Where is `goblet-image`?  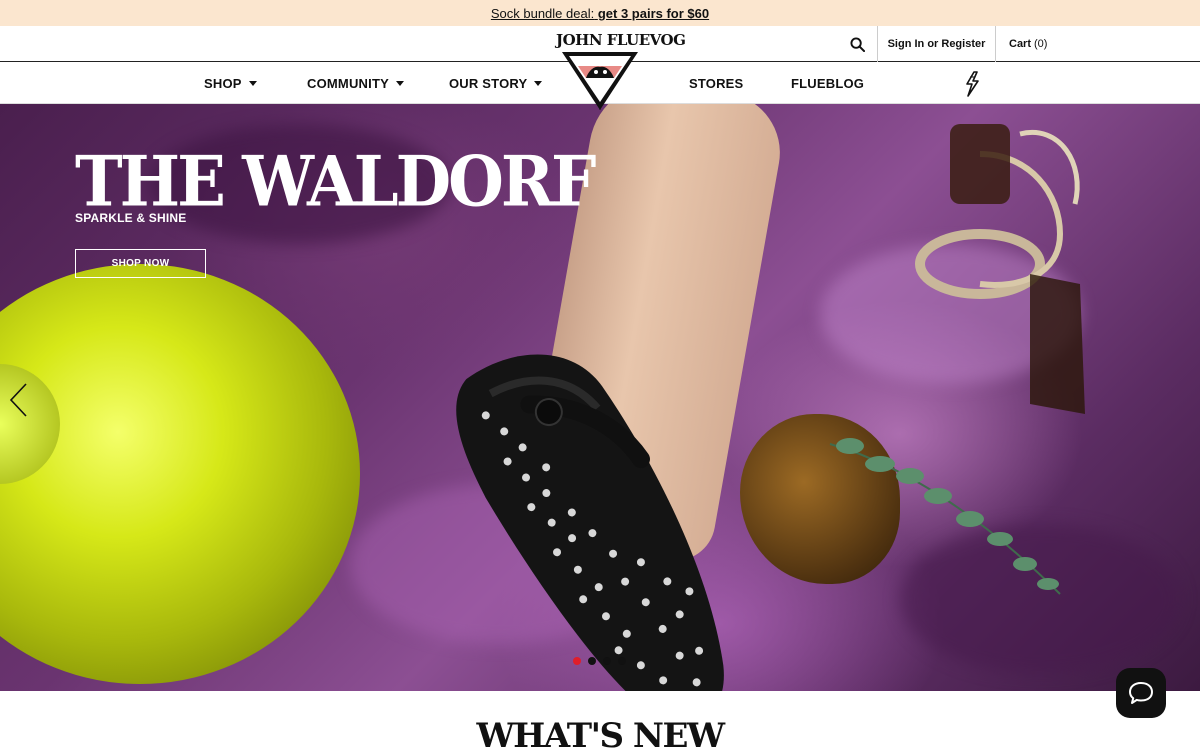
goblet-image is located at coordinates (1000, 269).